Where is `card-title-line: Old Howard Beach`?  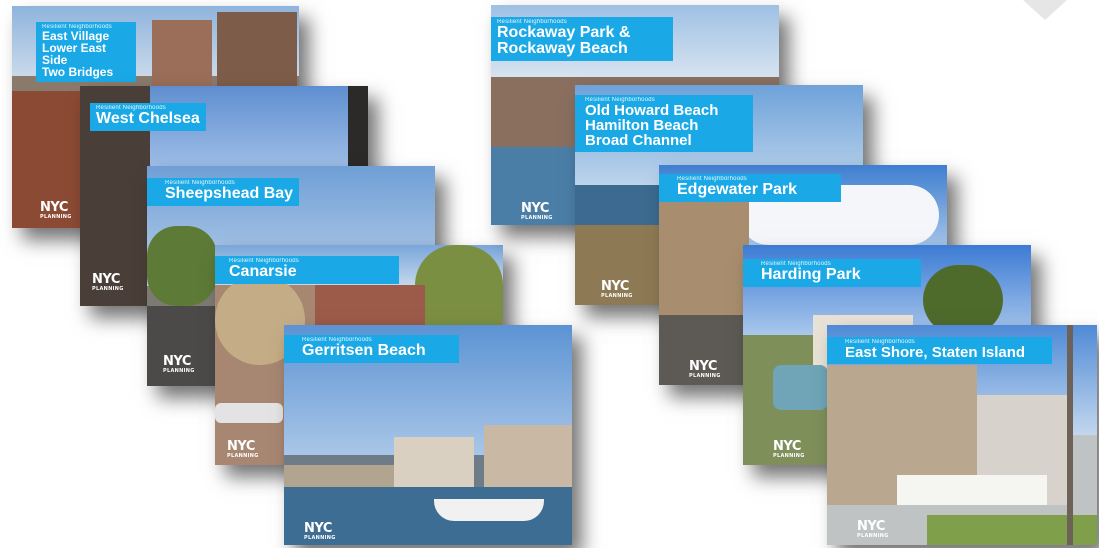 card-title-line: Old Howard Beach is located at coordinates (652, 110).